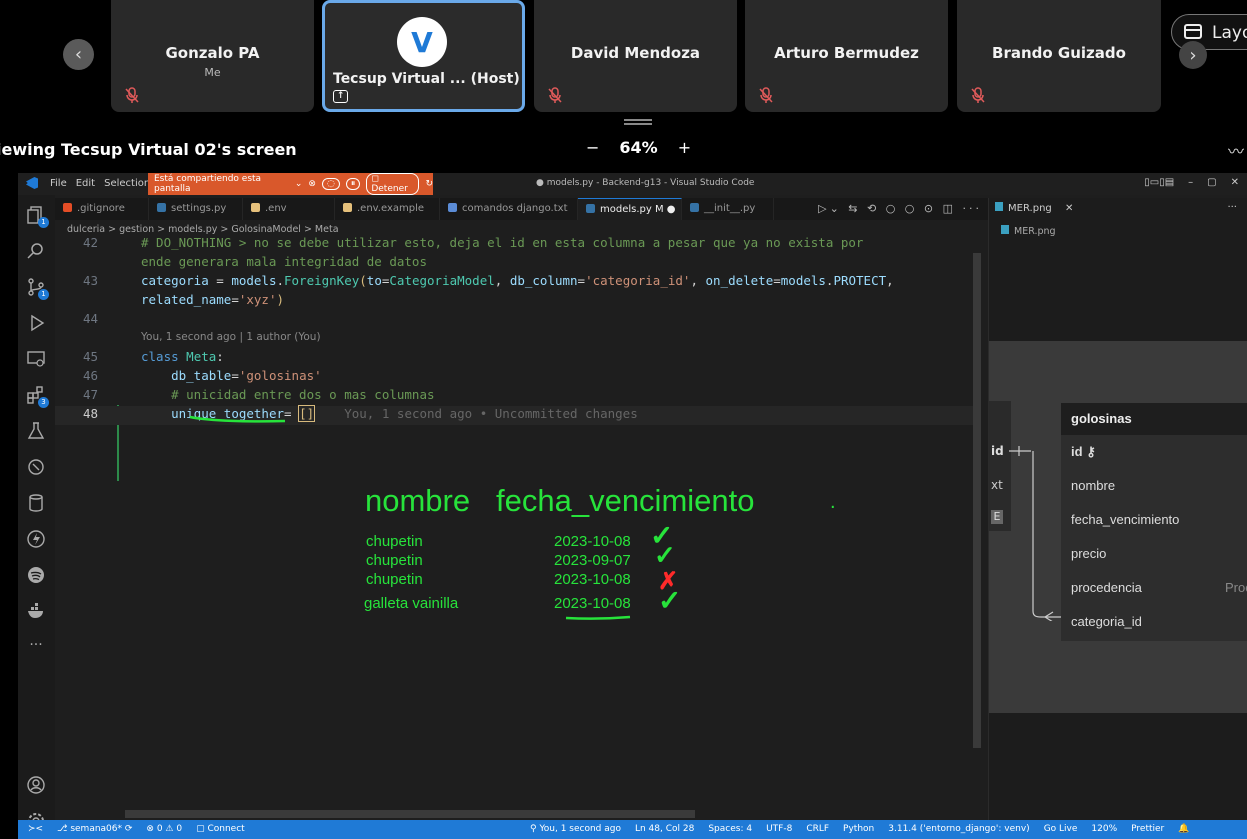 Image resolution: width=1247 pixels, height=839 pixels. I want to click on check-icon: ✓, so click(670, 600).